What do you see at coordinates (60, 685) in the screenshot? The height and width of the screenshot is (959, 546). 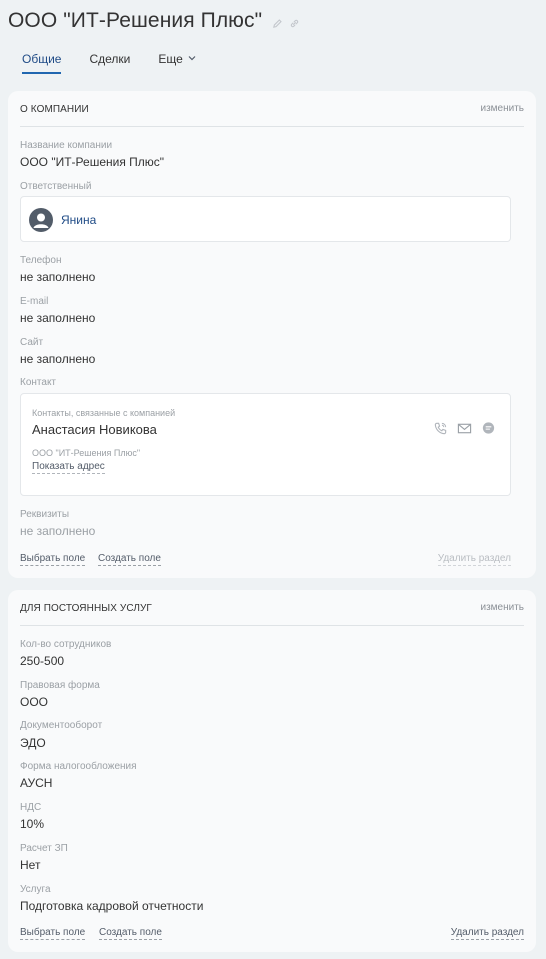 I see `field-label: Правовая форма` at bounding box center [60, 685].